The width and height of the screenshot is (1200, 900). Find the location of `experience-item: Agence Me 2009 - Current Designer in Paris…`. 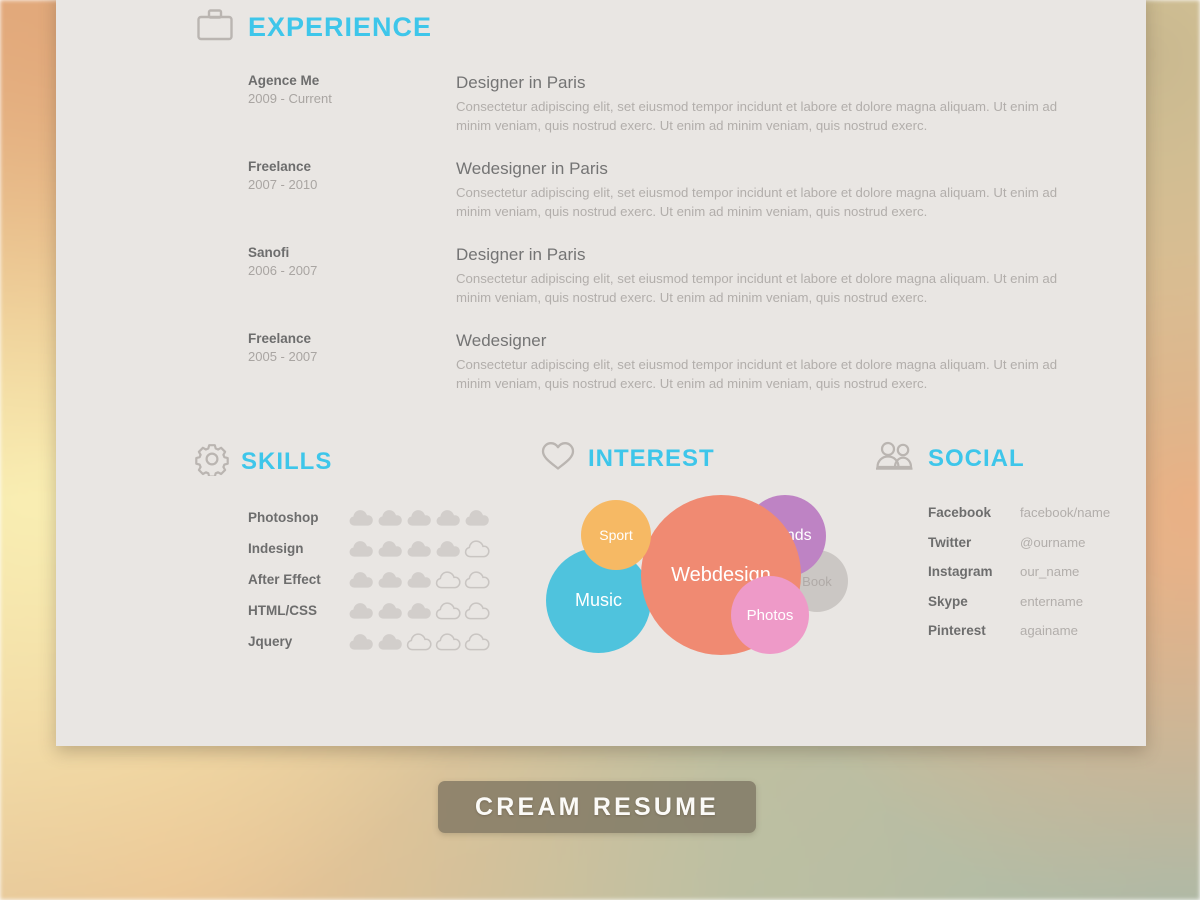

experience-item: Agence Me 2009 - Current Designer in Paris… is located at coordinates (673, 105).